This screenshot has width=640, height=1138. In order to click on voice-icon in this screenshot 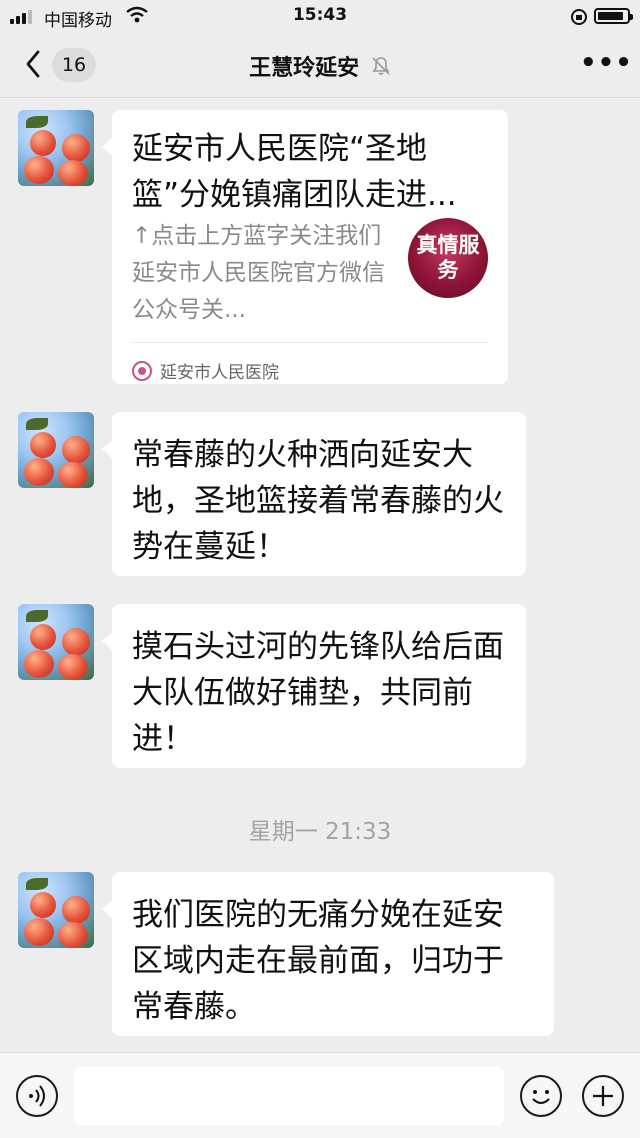, I will do `click(37, 1096)`.